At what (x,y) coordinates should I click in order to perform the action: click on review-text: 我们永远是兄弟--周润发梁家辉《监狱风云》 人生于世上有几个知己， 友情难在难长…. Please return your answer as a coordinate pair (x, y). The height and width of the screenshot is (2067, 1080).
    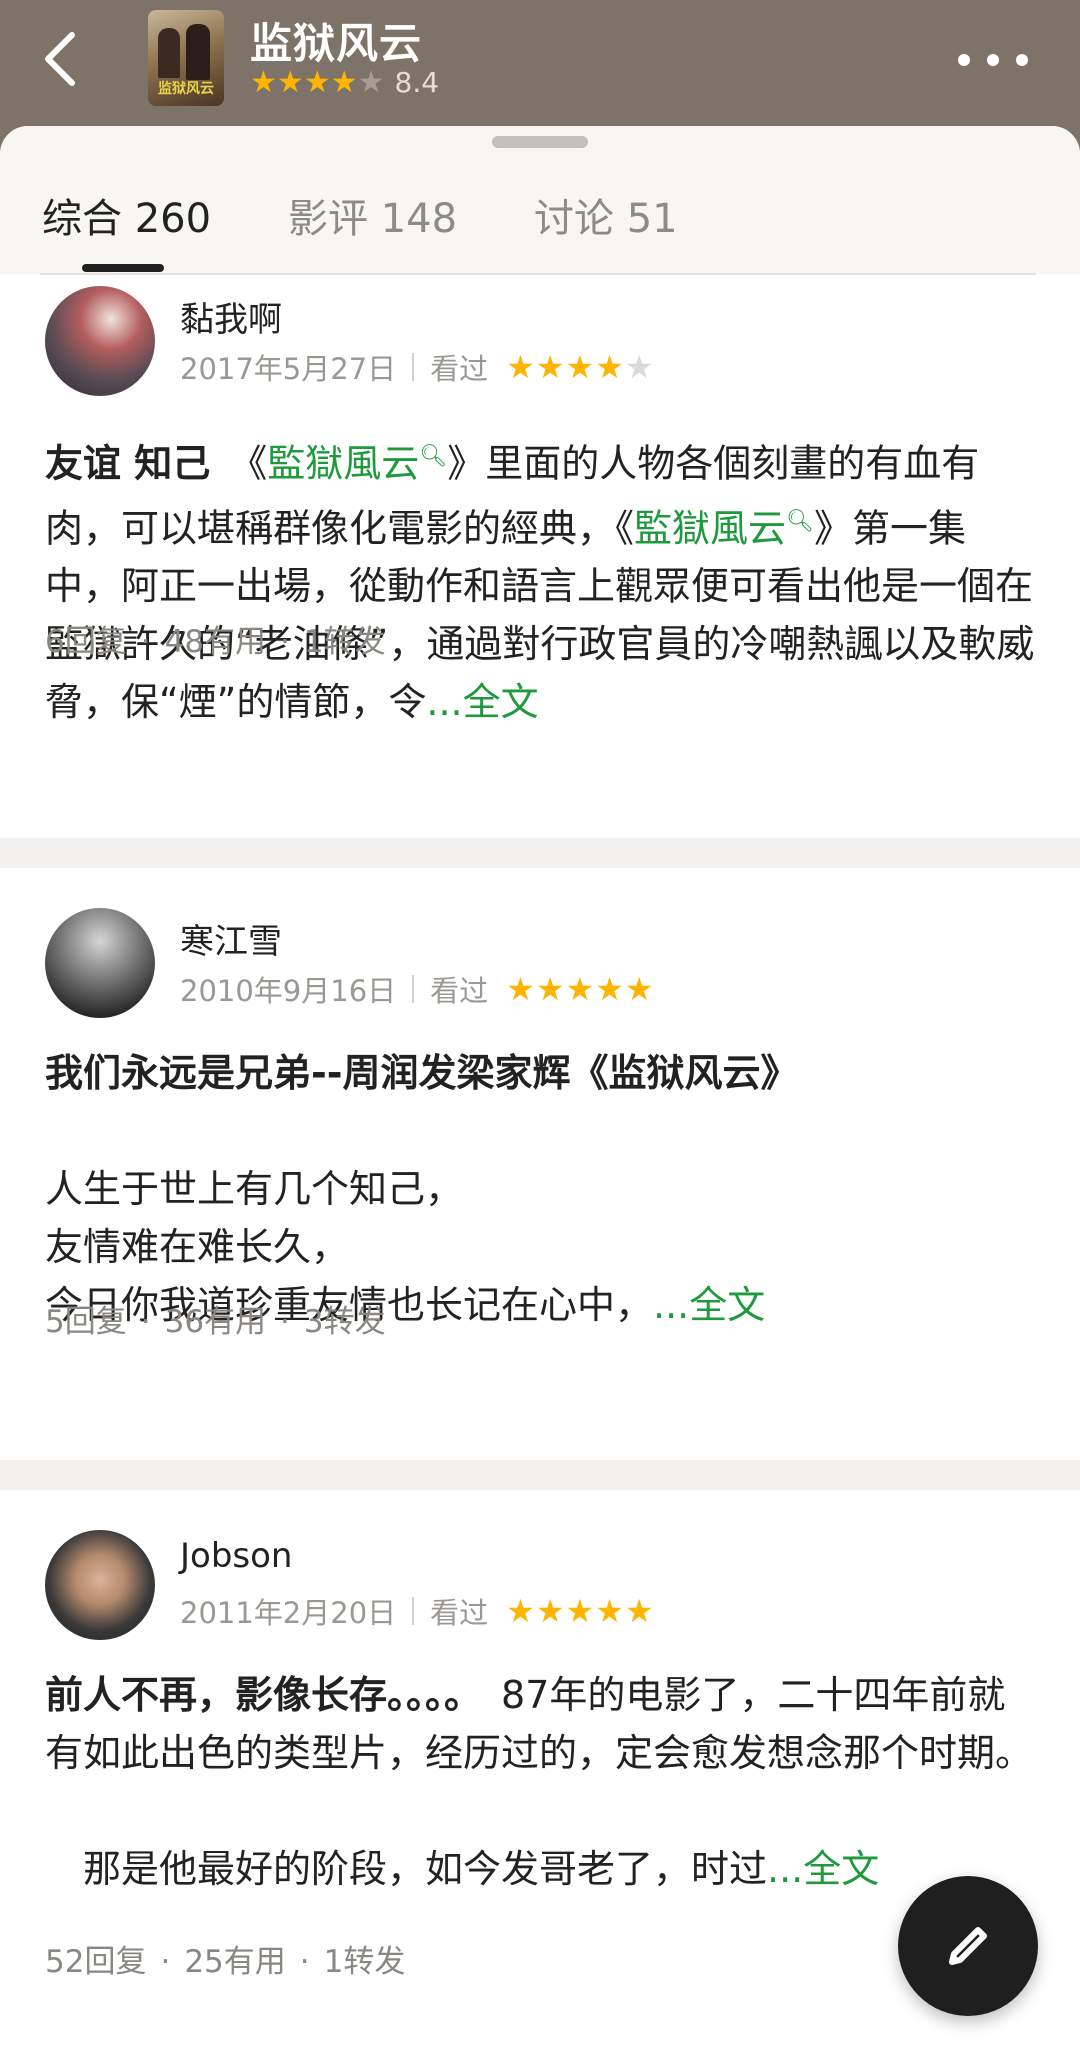
    Looking at the image, I should click on (540, 1189).